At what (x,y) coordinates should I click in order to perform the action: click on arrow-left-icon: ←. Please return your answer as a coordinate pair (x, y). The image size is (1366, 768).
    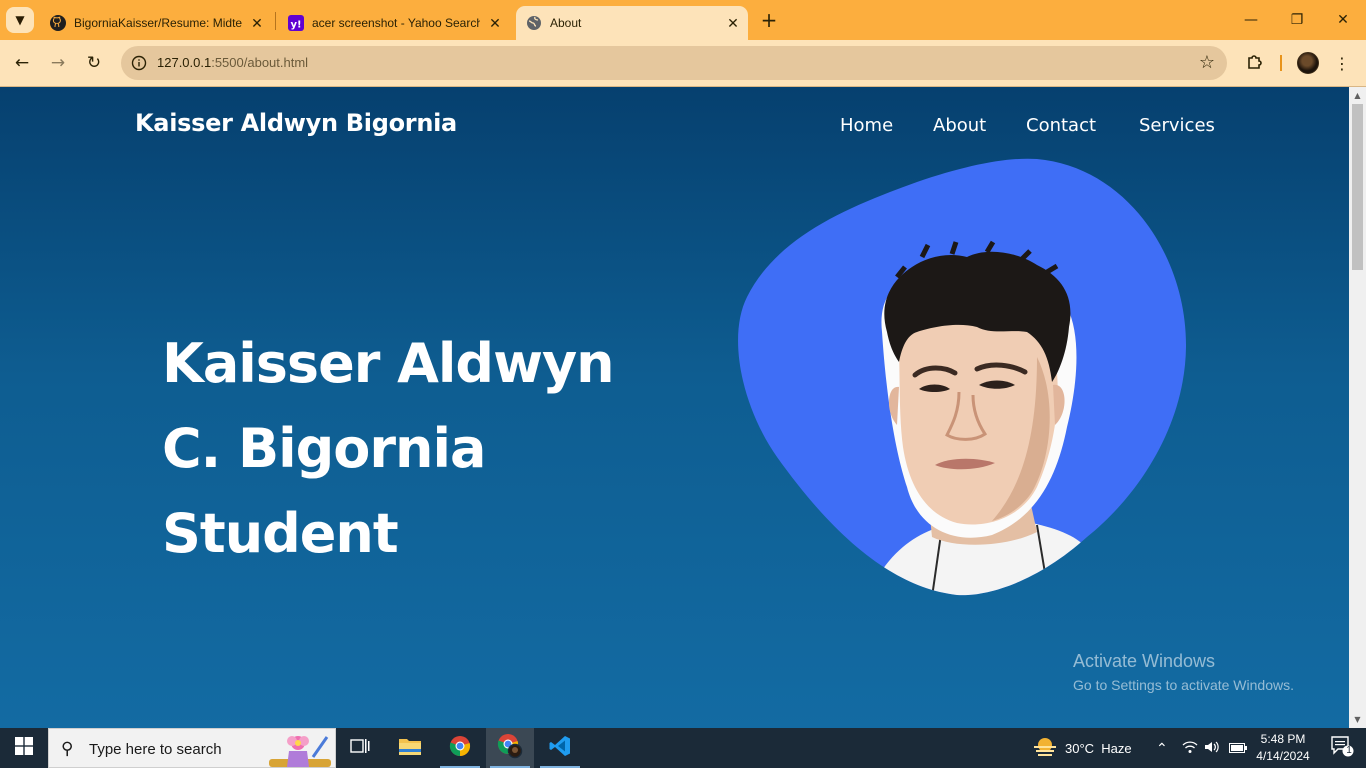
    Looking at the image, I should click on (22, 63).